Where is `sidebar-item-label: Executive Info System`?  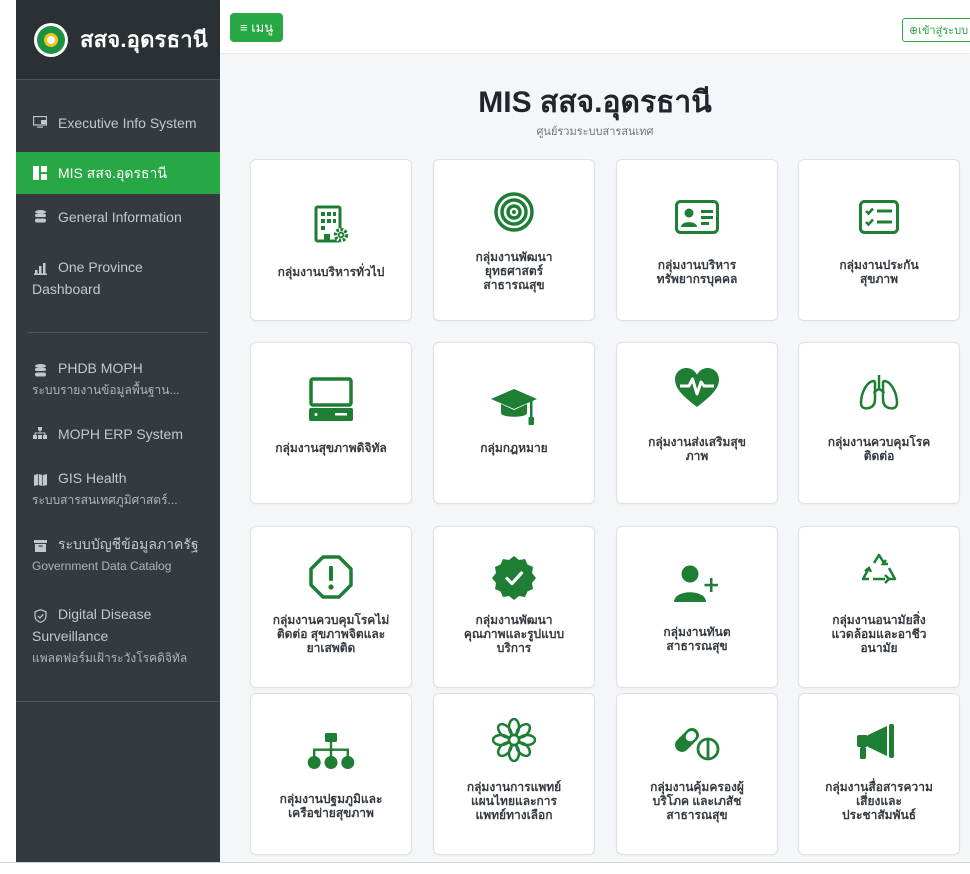
sidebar-item-label: Executive Info System is located at coordinates (127, 123).